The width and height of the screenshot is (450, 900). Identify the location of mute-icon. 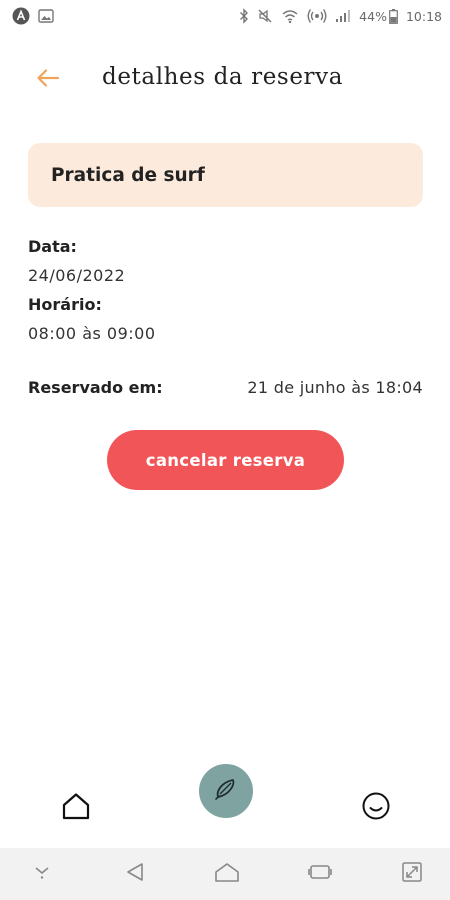
(265, 16).